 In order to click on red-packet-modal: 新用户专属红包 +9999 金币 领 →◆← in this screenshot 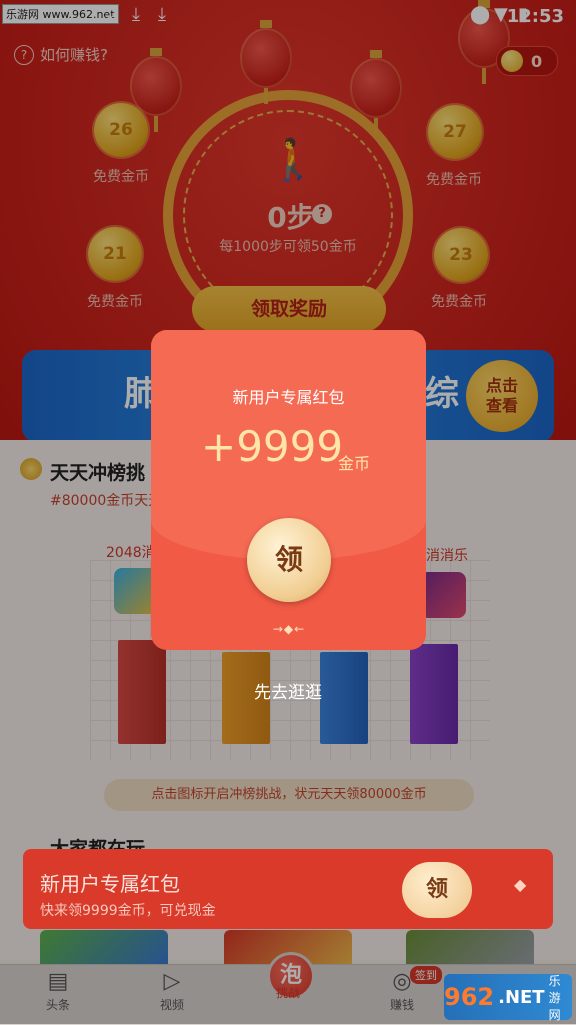, I will do `click(288, 490)`.